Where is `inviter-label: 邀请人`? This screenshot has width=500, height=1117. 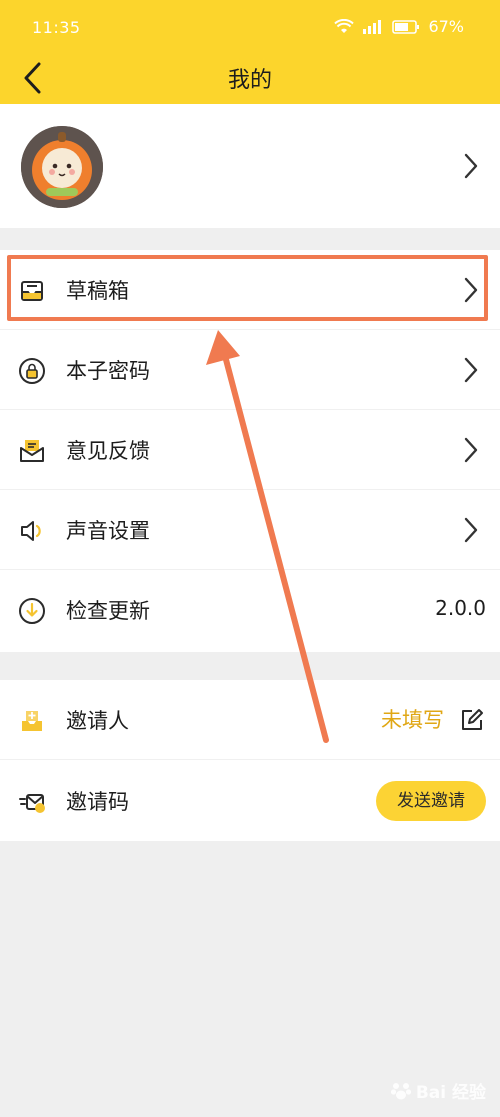 inviter-label: 邀请人 is located at coordinates (97, 721).